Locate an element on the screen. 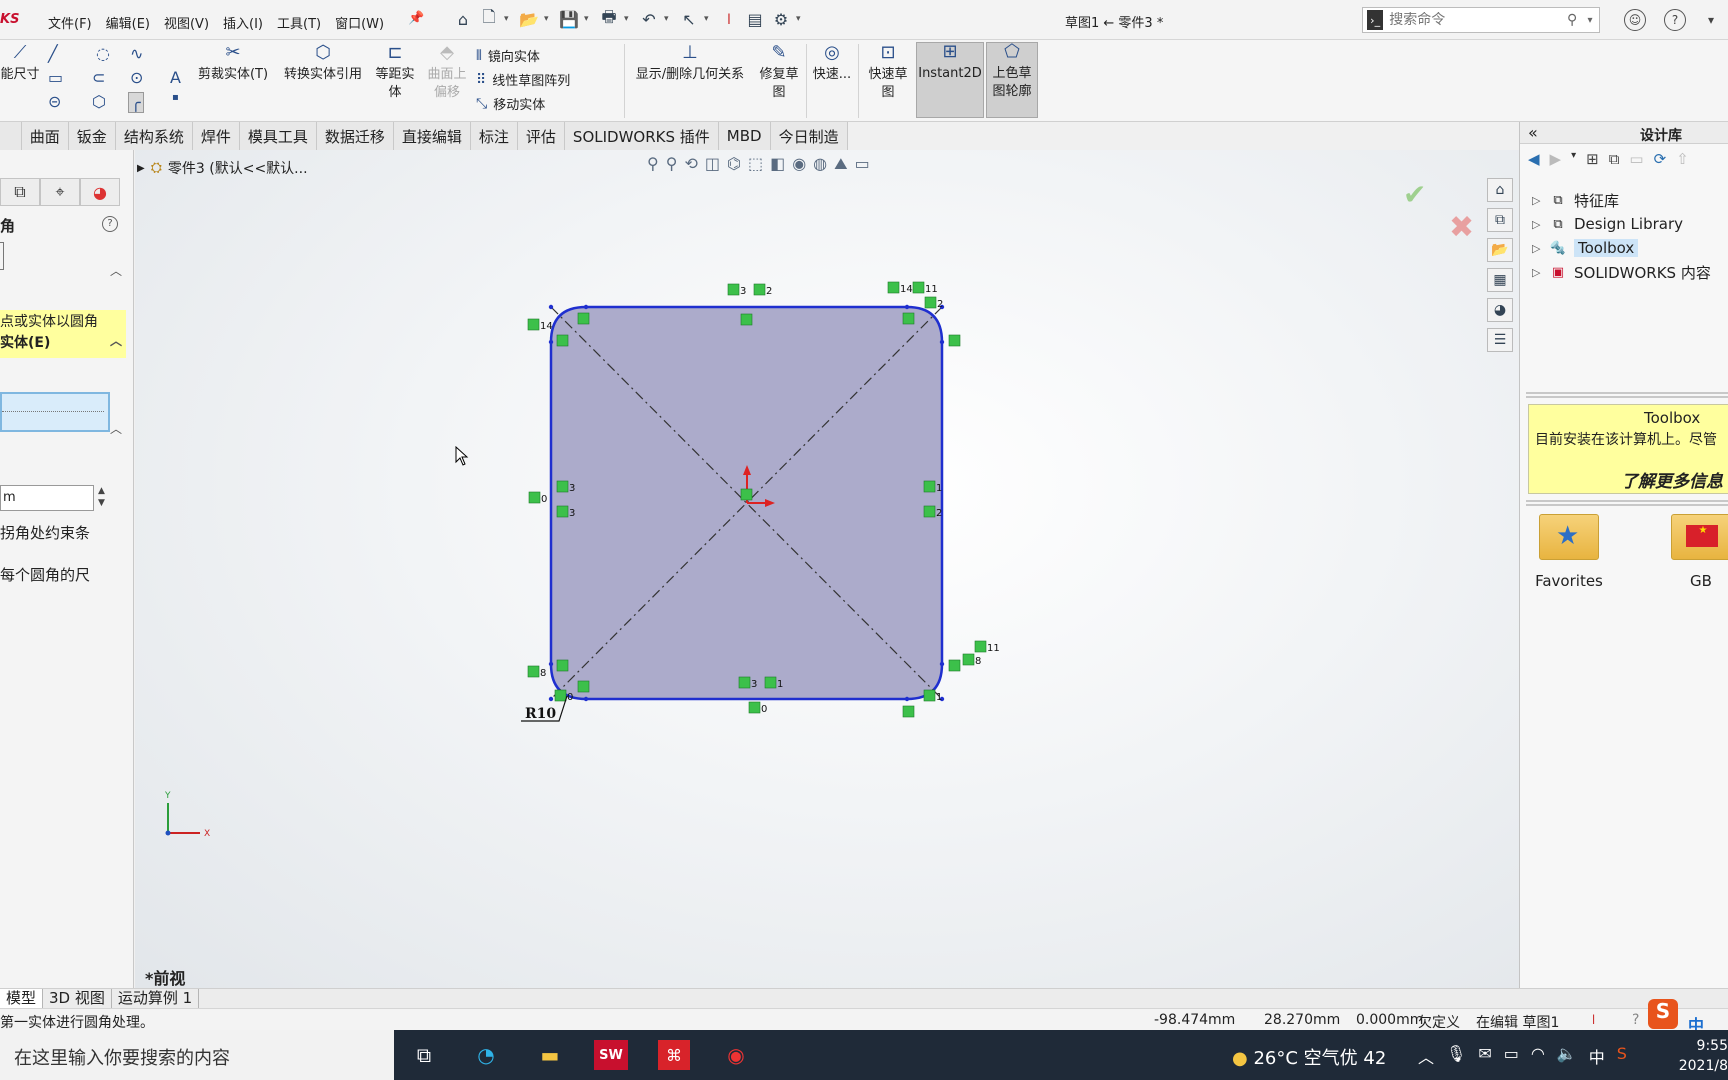  point-icon: ▪ is located at coordinates (175, 97).